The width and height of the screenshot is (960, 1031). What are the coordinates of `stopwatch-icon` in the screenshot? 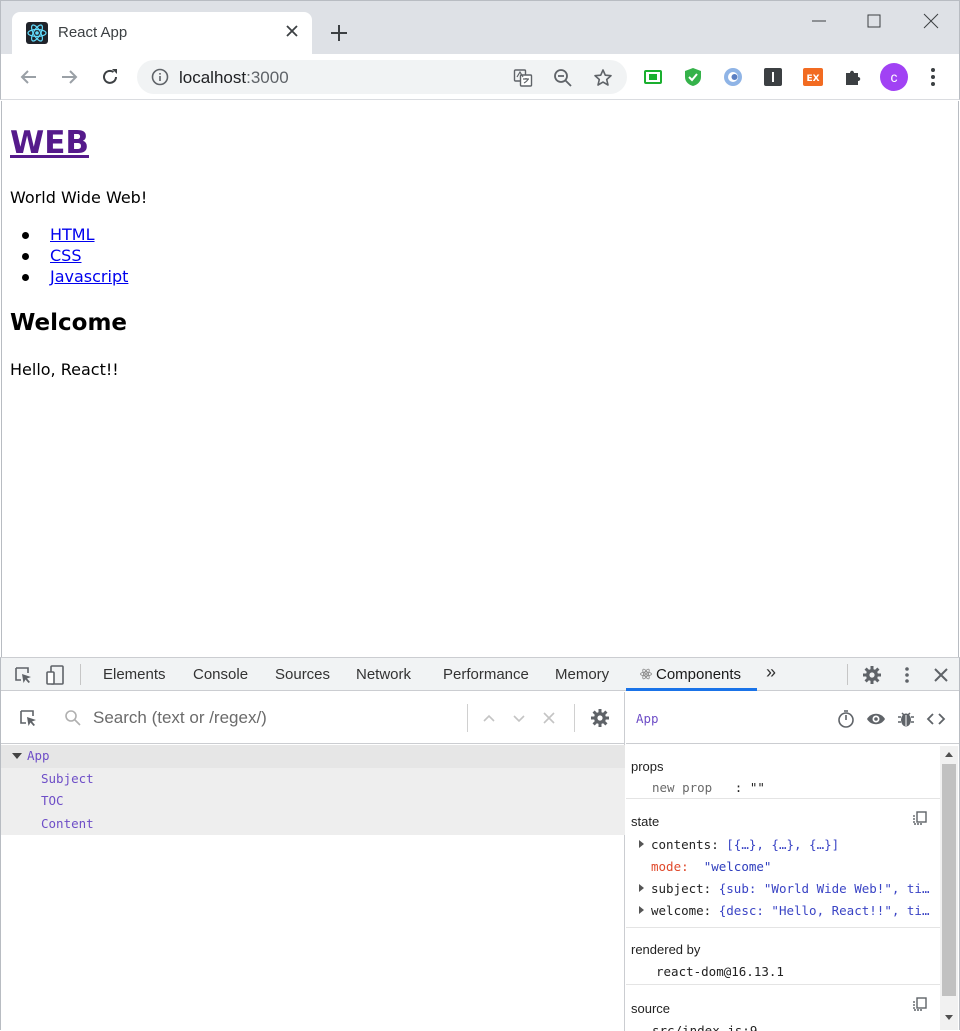 It's located at (846, 719).